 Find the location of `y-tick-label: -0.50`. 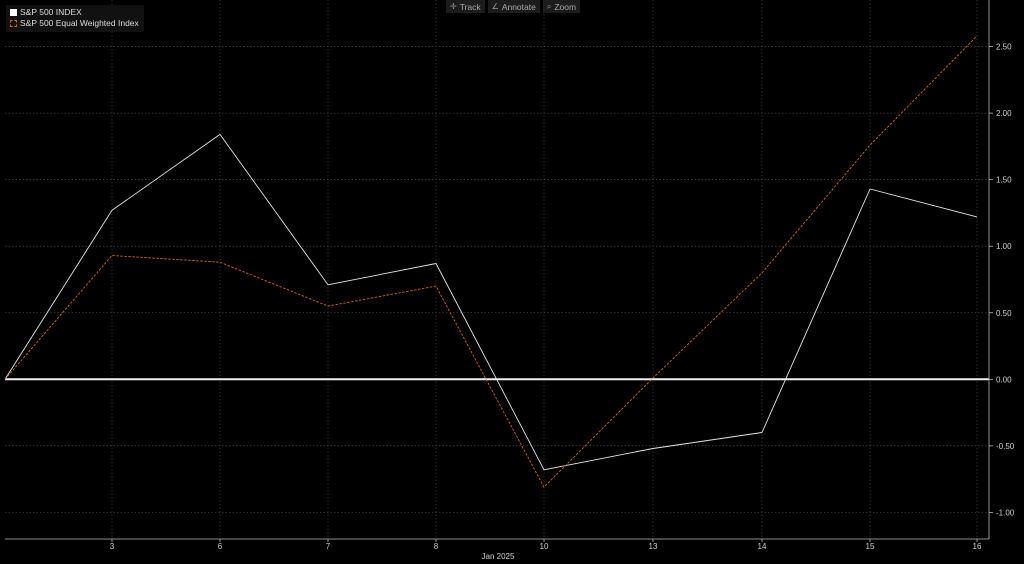

y-tick-label: -0.50 is located at coordinates (1005, 446).